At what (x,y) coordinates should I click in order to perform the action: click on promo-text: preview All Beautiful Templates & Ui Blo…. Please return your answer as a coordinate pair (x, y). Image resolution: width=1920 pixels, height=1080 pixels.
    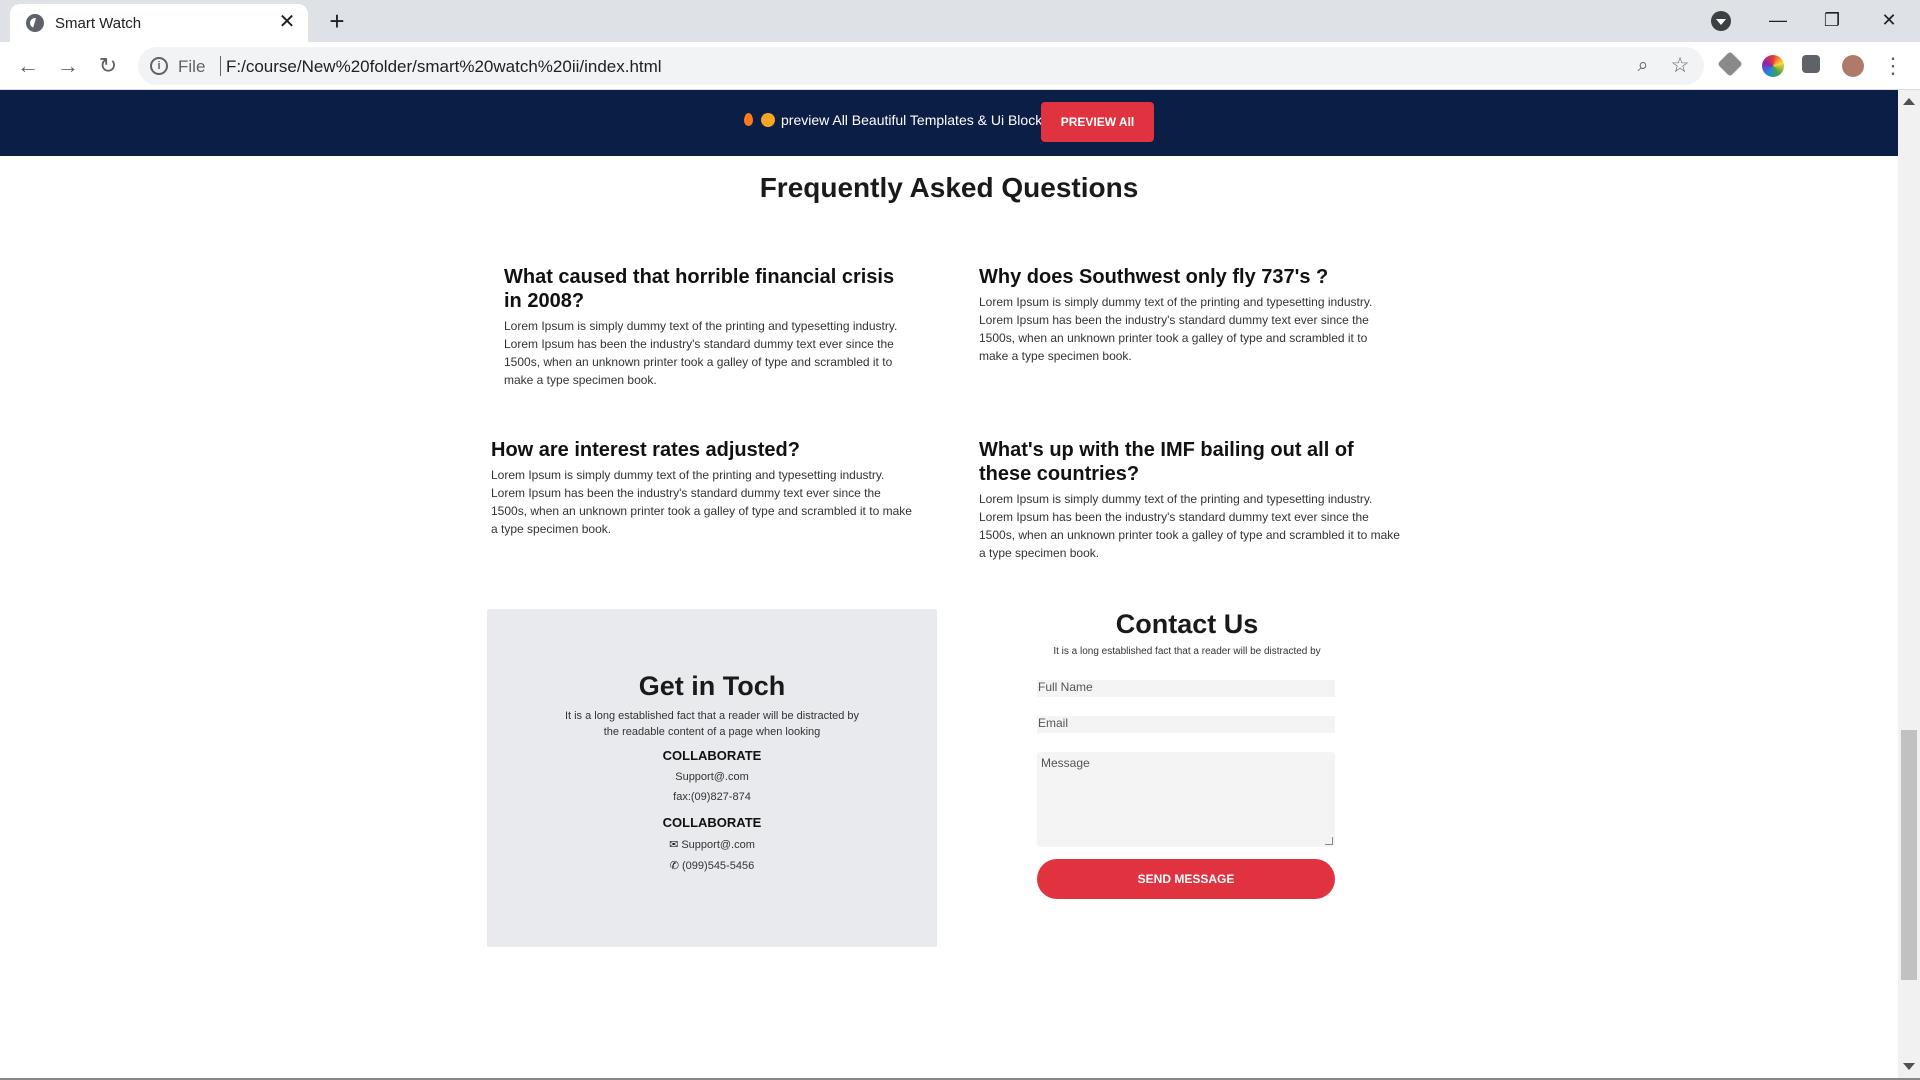
    Looking at the image, I should click on (915, 120).